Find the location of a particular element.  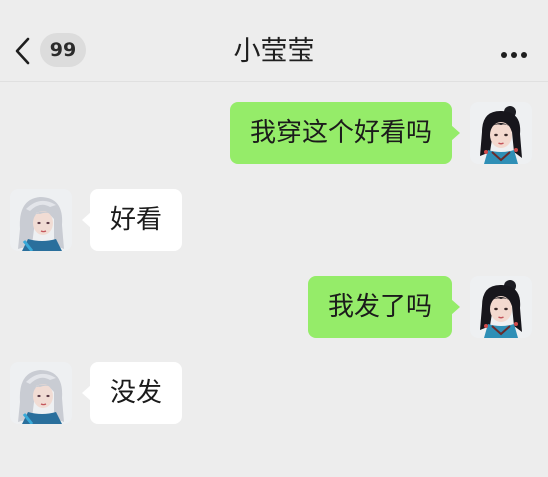

more-options-button is located at coordinates (514, 51).